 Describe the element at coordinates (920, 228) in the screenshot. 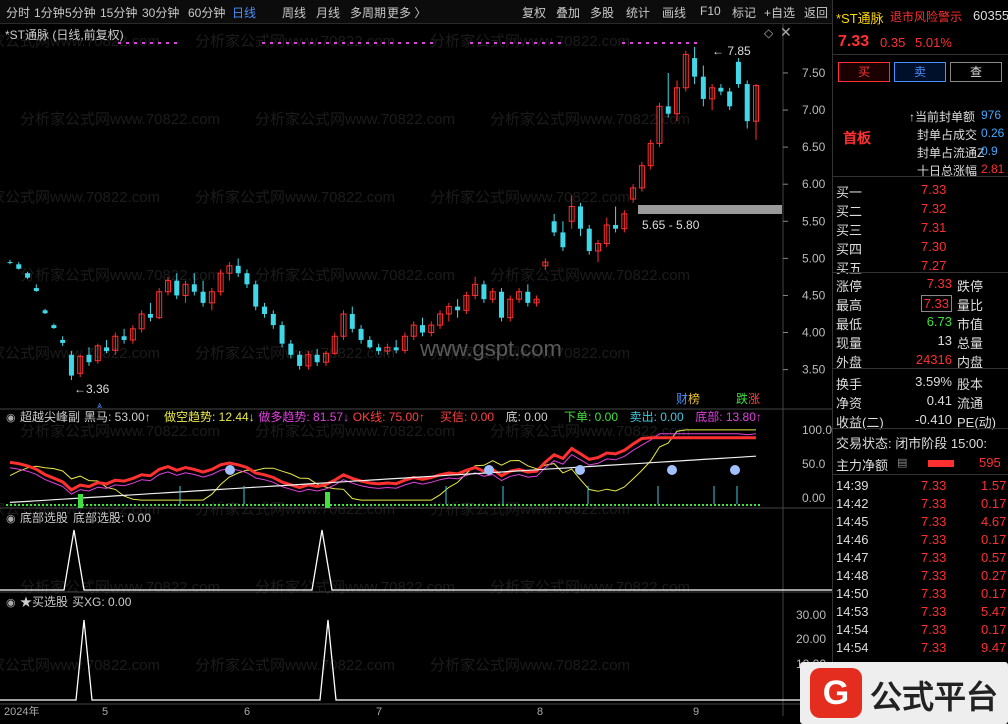

I see `bid-row: 买三 7.31` at that location.